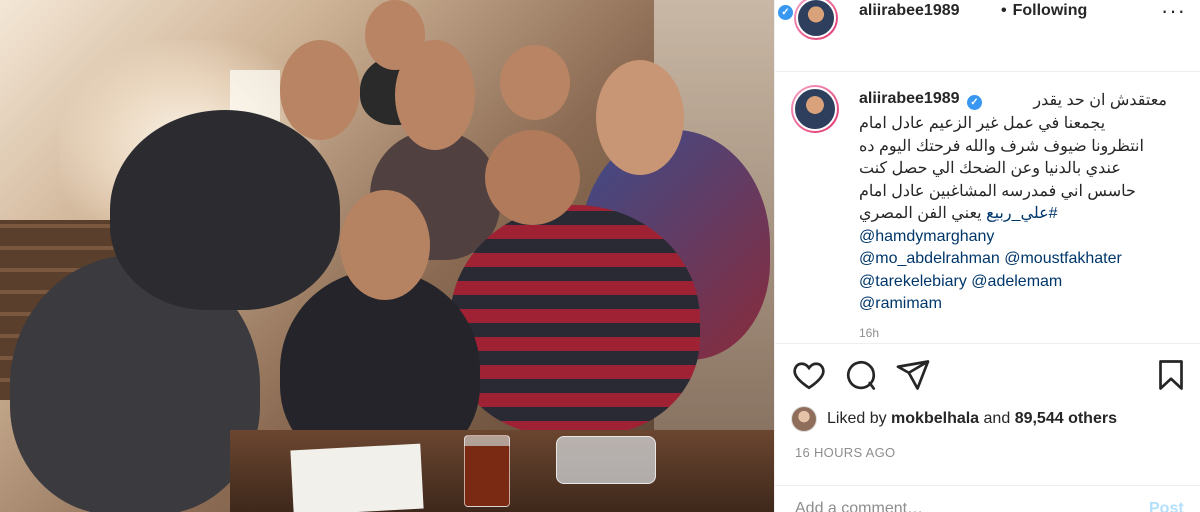 The height and width of the screenshot is (512, 1200). I want to click on author-avatar, so click(816, 20).